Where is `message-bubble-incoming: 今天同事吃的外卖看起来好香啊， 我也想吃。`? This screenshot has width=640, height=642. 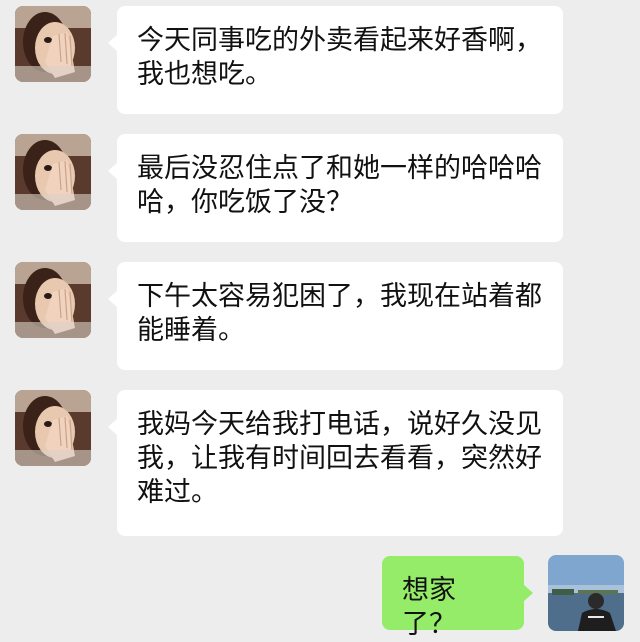
message-bubble-incoming: 今天同事吃的外卖看起来好香啊， 我也想吃。 is located at coordinates (335, 60).